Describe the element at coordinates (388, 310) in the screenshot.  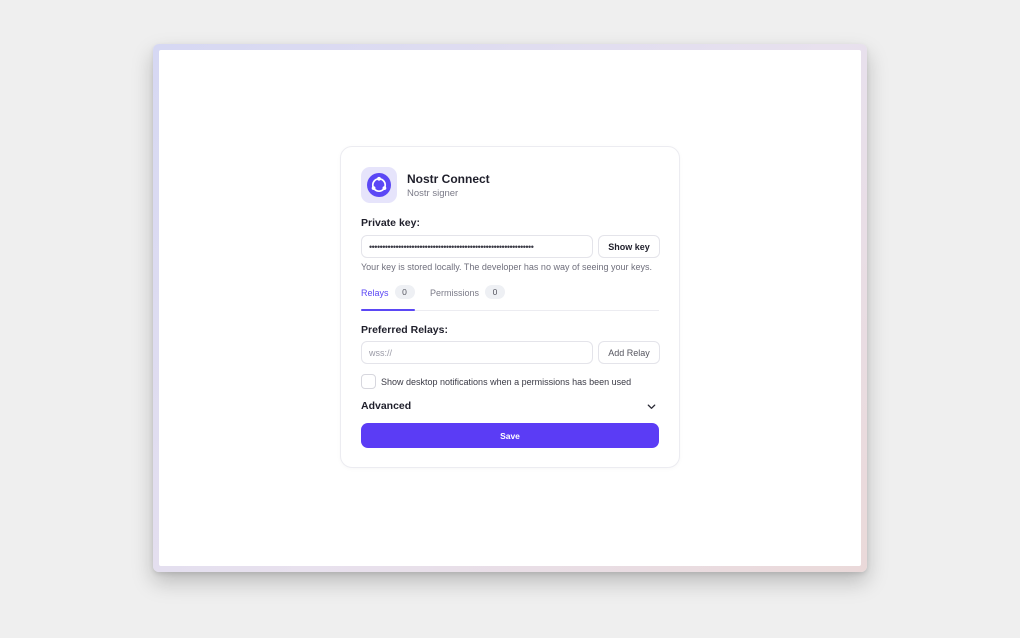
I see `active-tab-indicator` at that location.